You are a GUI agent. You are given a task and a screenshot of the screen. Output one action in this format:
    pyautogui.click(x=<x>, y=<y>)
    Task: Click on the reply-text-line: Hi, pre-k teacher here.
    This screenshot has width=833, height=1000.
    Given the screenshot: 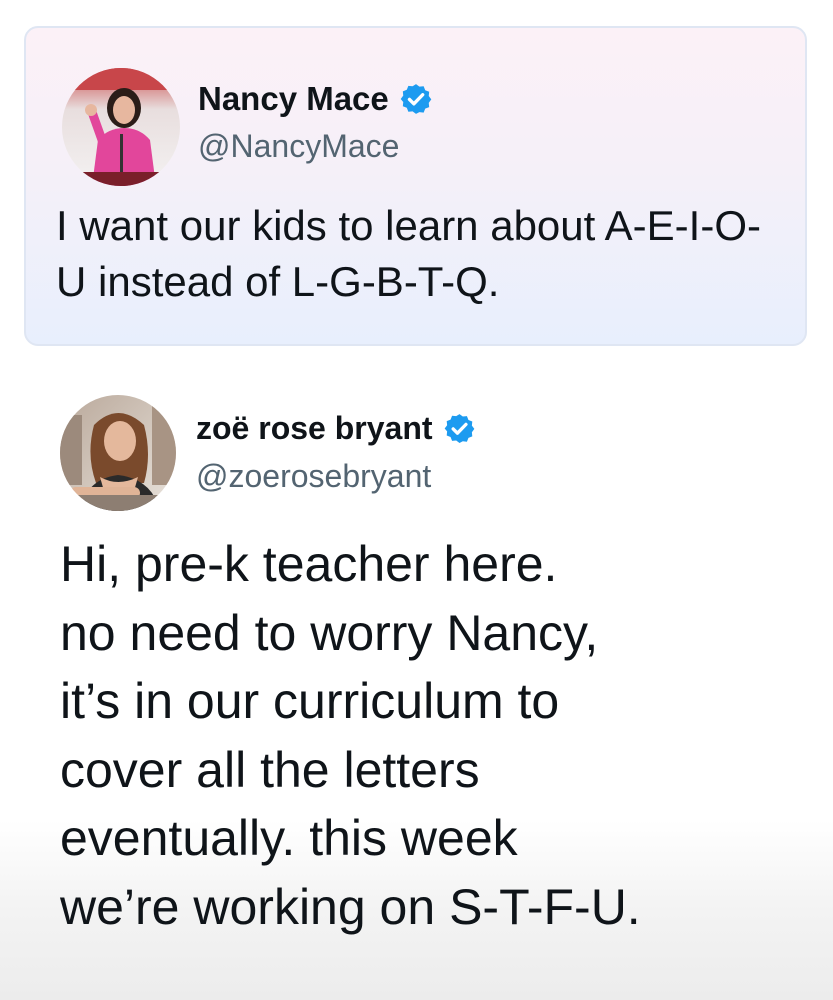 What is the action you would take?
    pyautogui.click(x=309, y=564)
    